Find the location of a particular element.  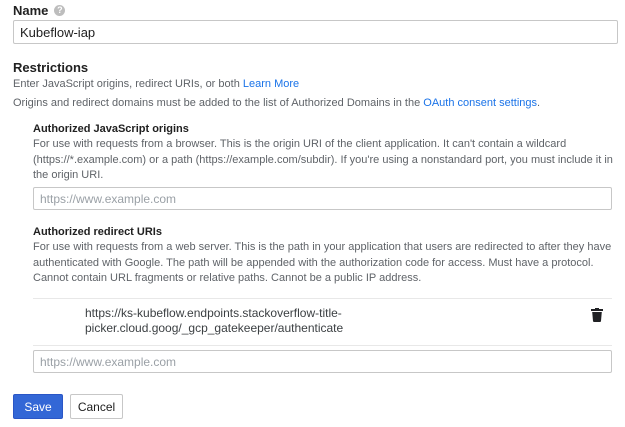

js-origin-input is located at coordinates (322, 198).